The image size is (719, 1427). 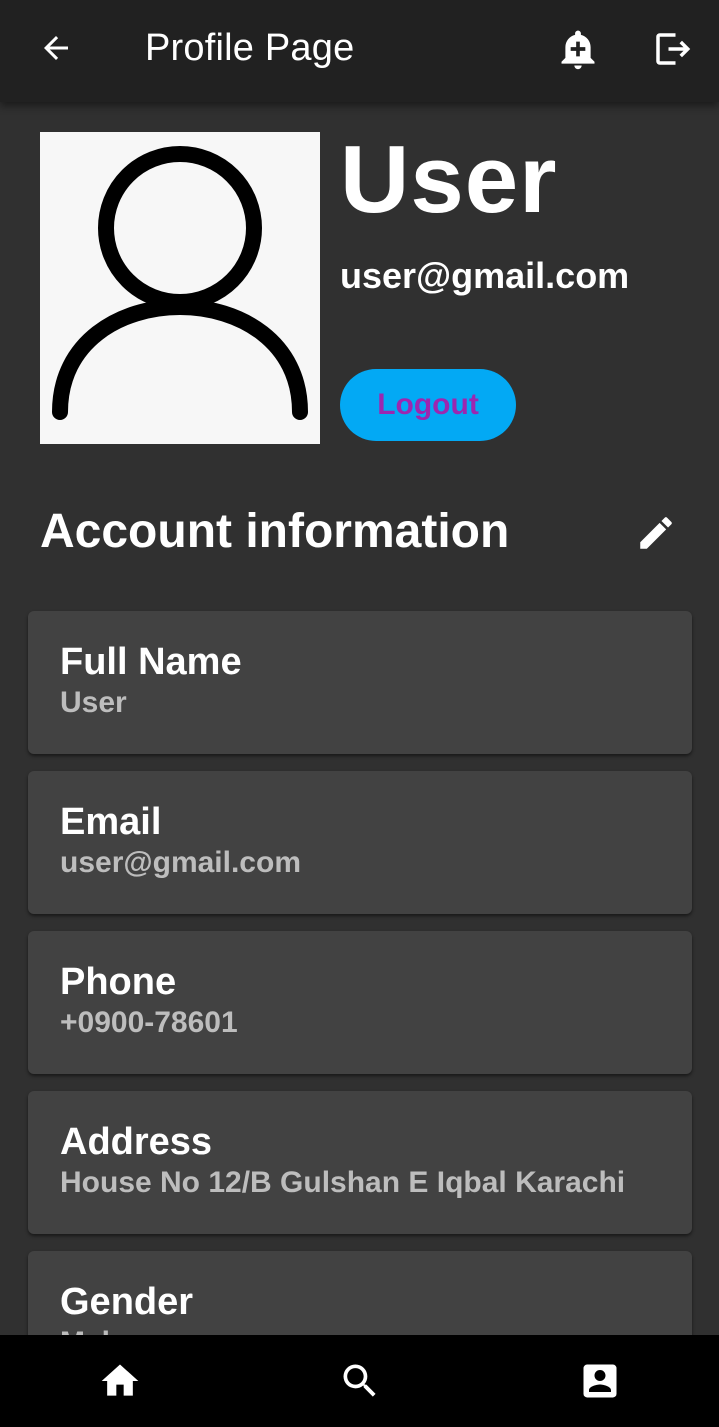 What do you see at coordinates (360, 682) in the screenshot?
I see `info-card-full-name: Full Name User` at bounding box center [360, 682].